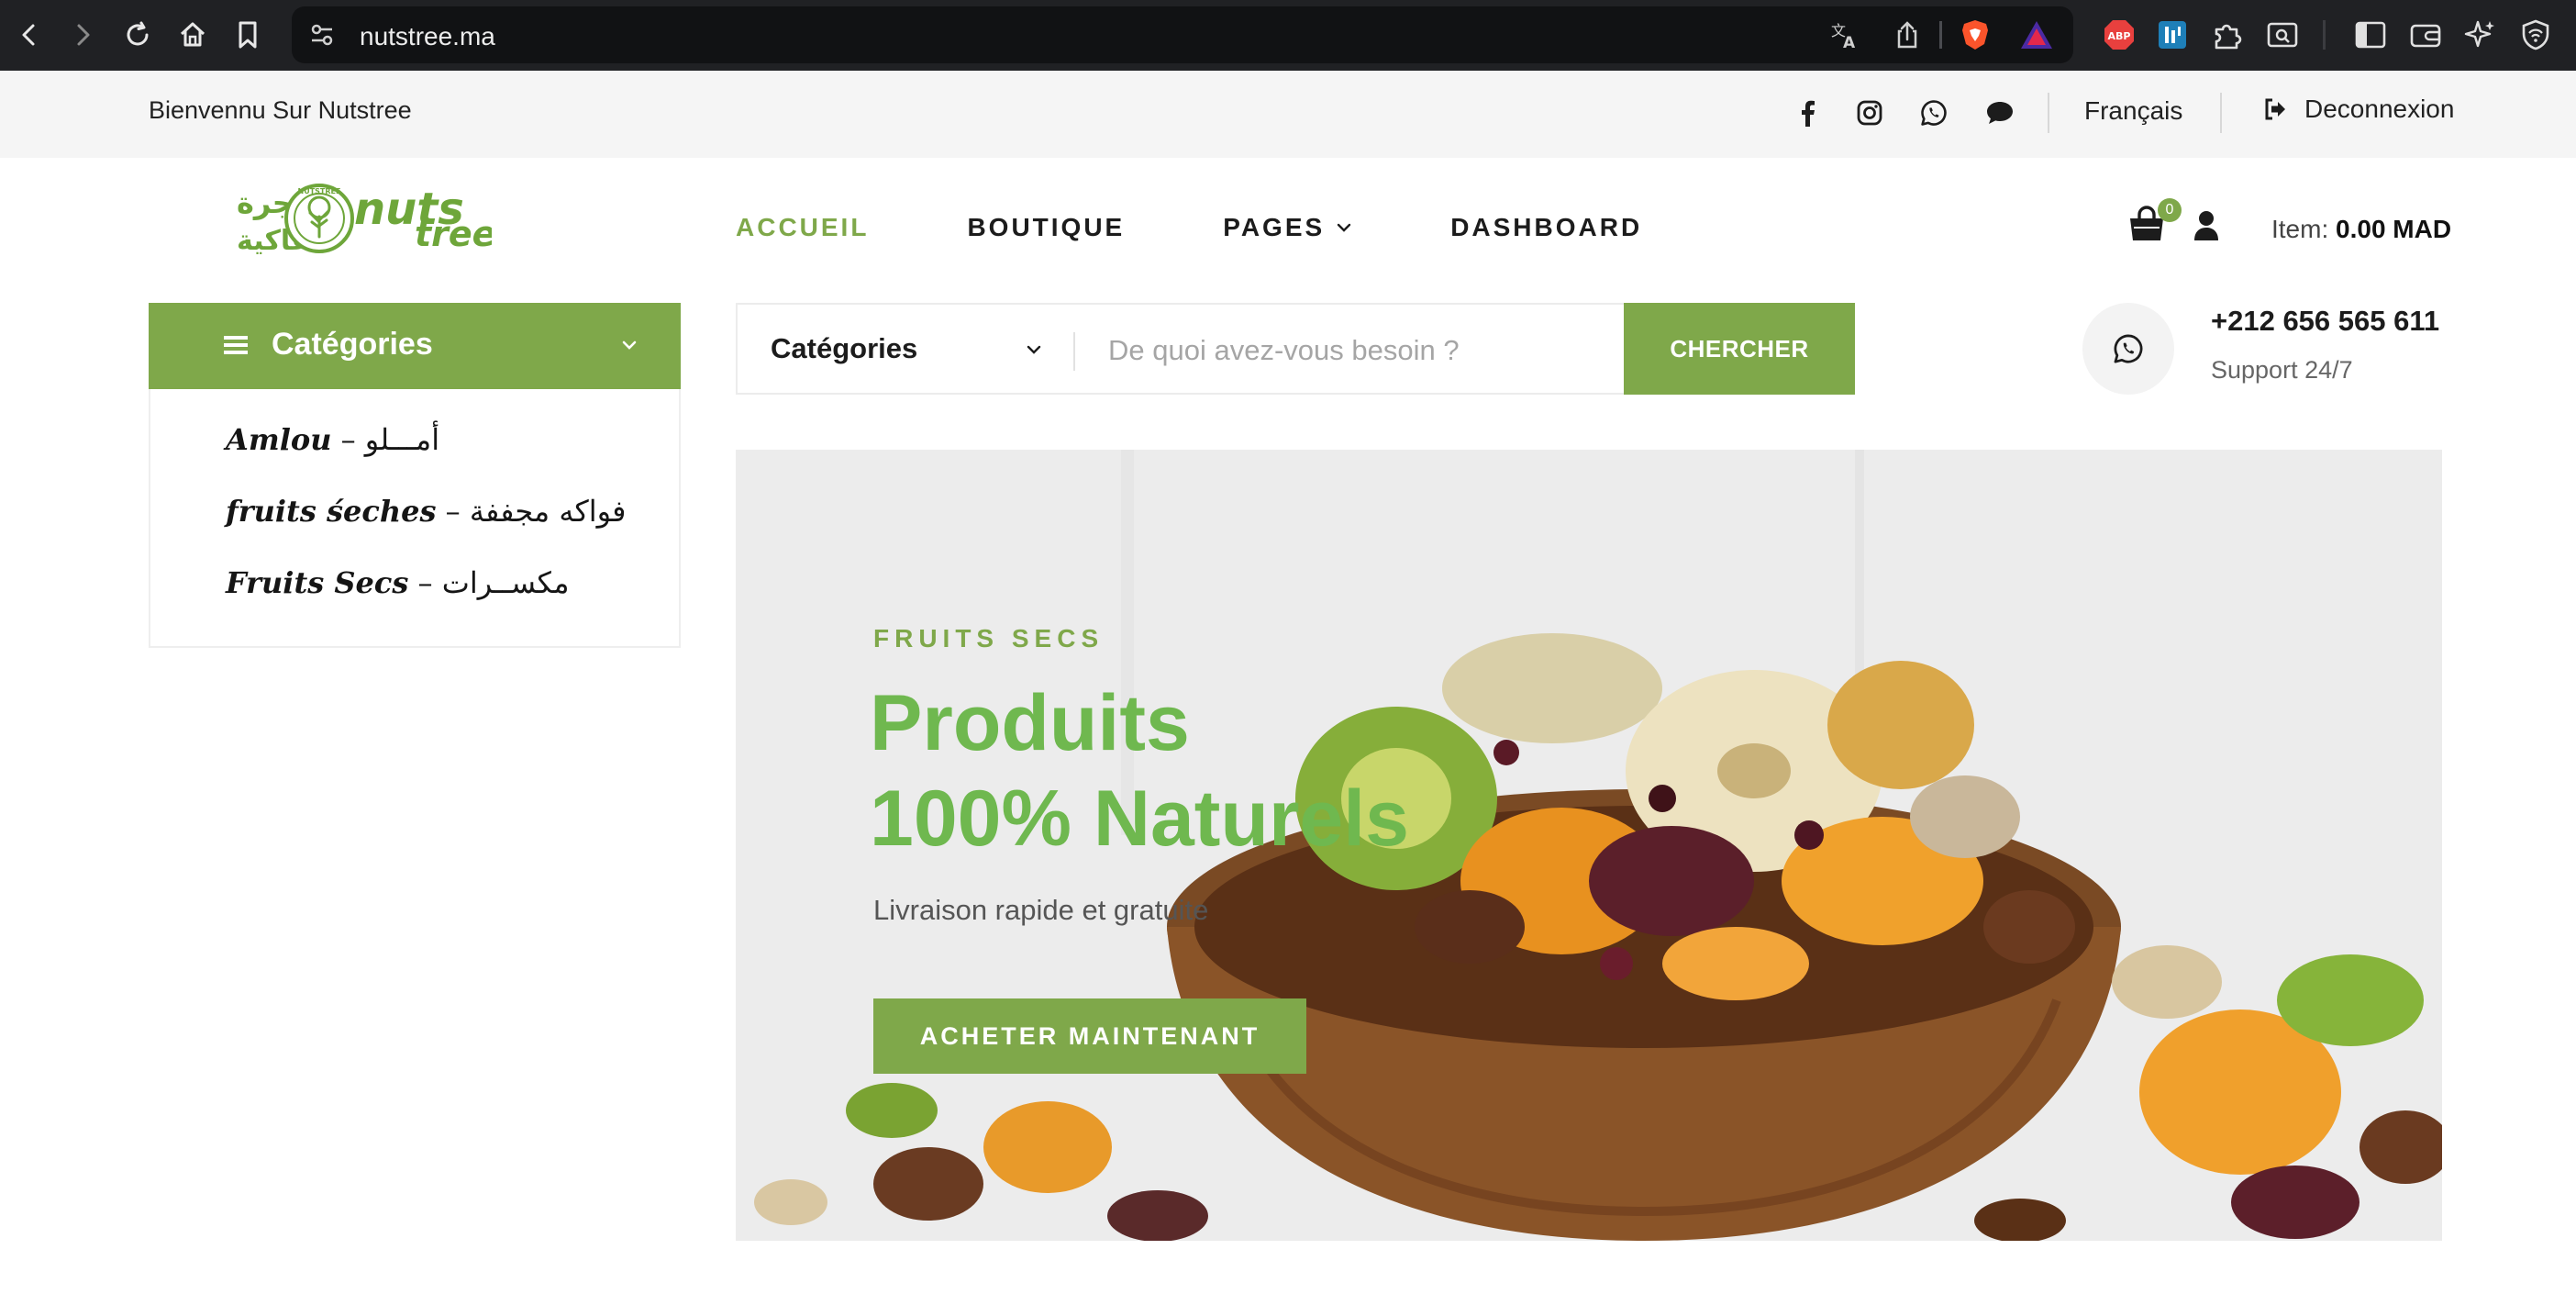  What do you see at coordinates (1046, 227) in the screenshot?
I see `nav-item-boutique: BOUTIQUE` at bounding box center [1046, 227].